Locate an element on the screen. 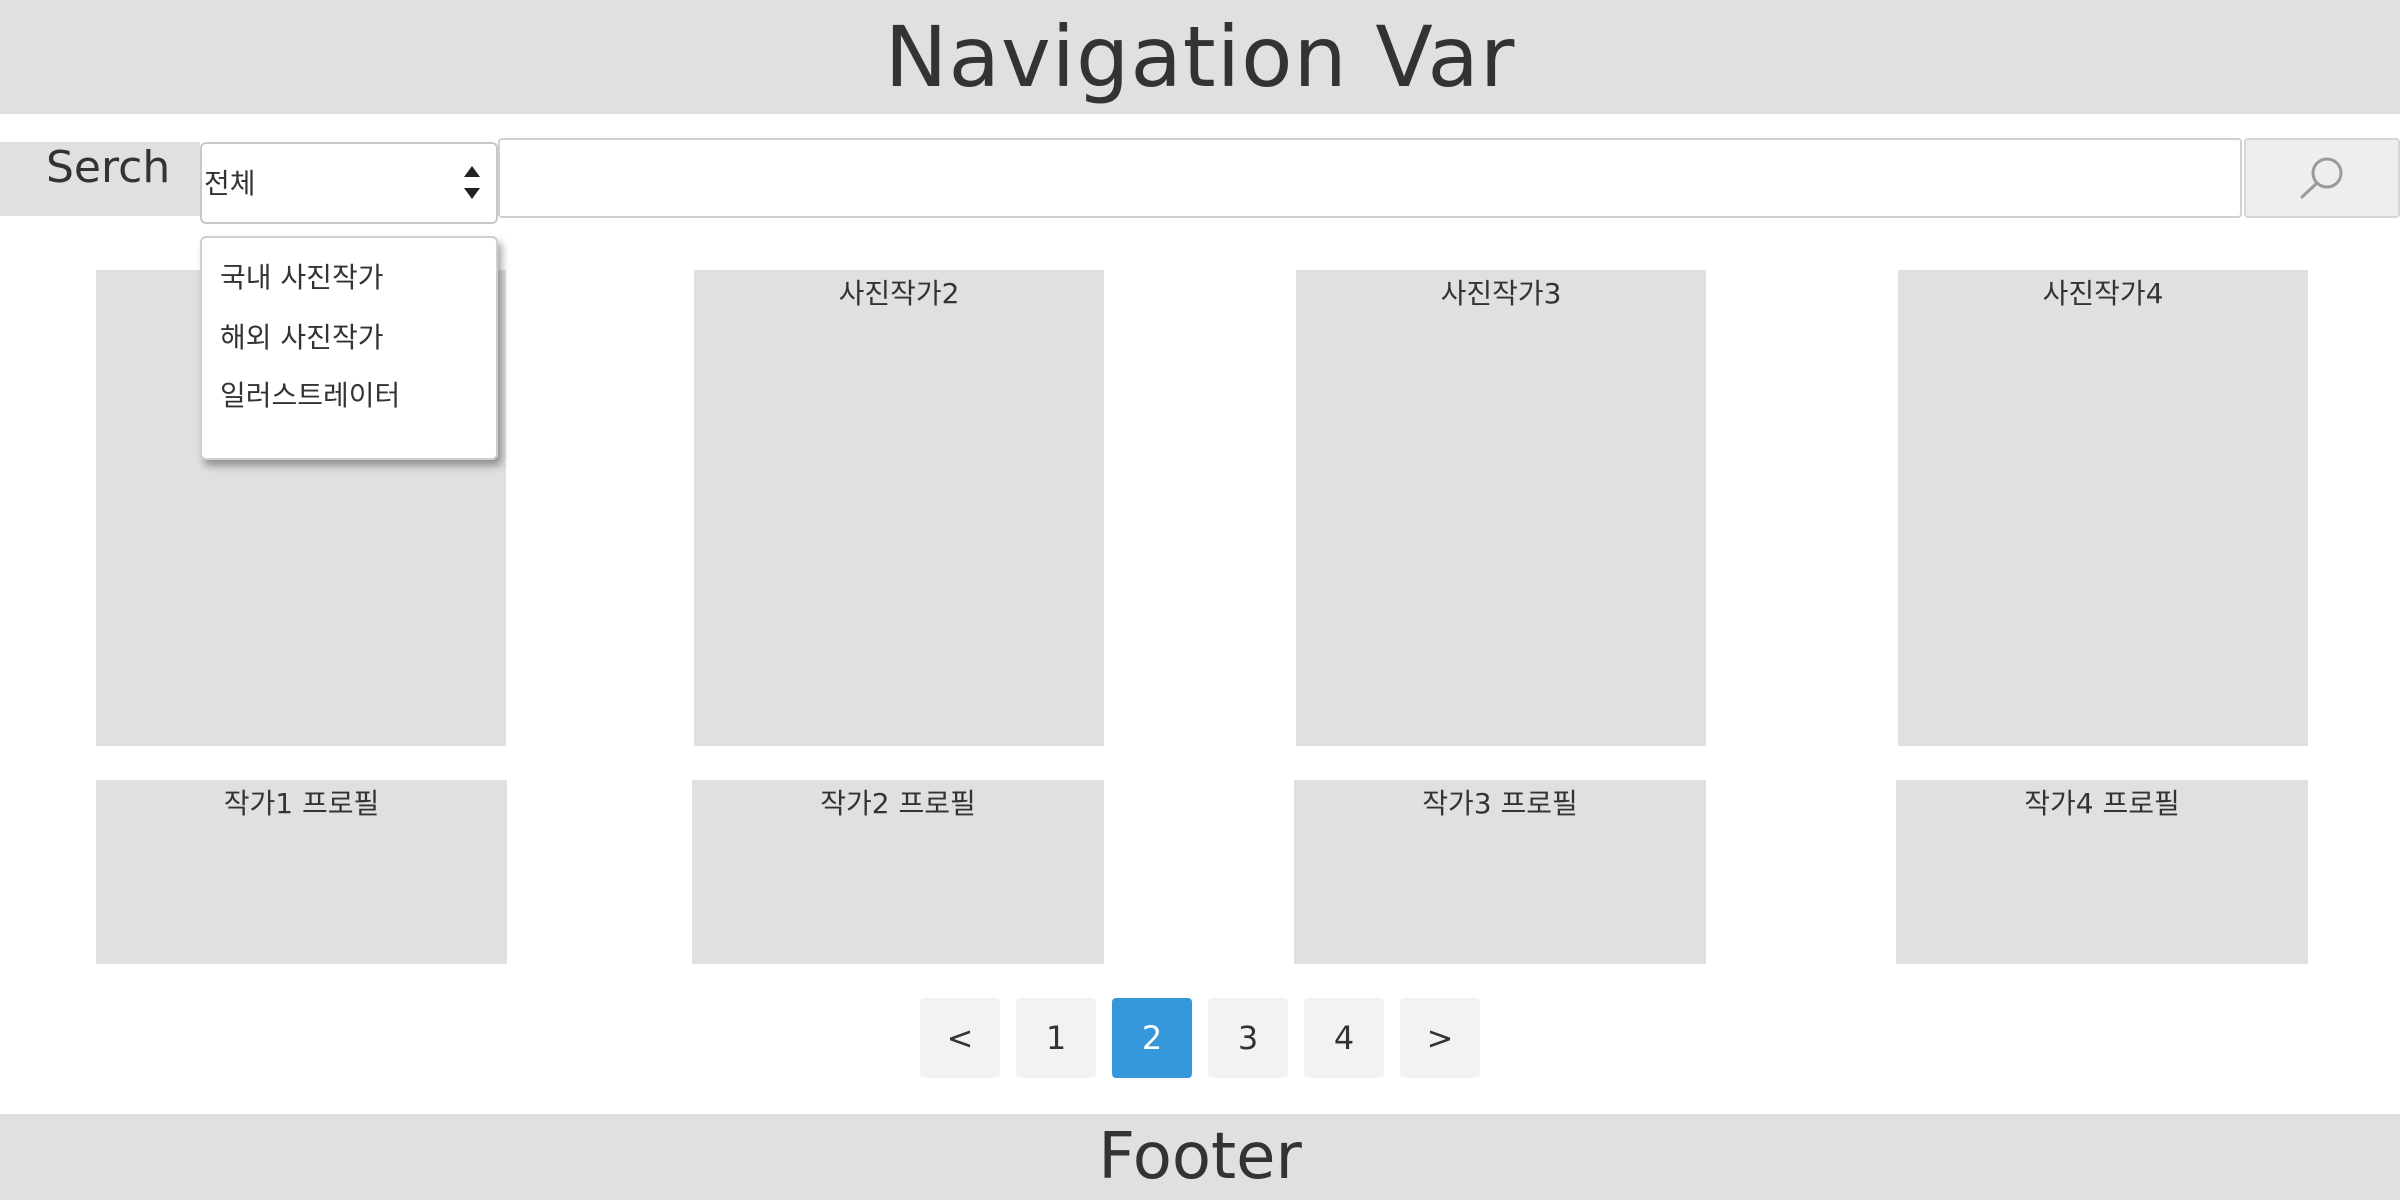 The image size is (2400, 1200). profile-card-4: 작가4 프로필 is located at coordinates (2102, 872).